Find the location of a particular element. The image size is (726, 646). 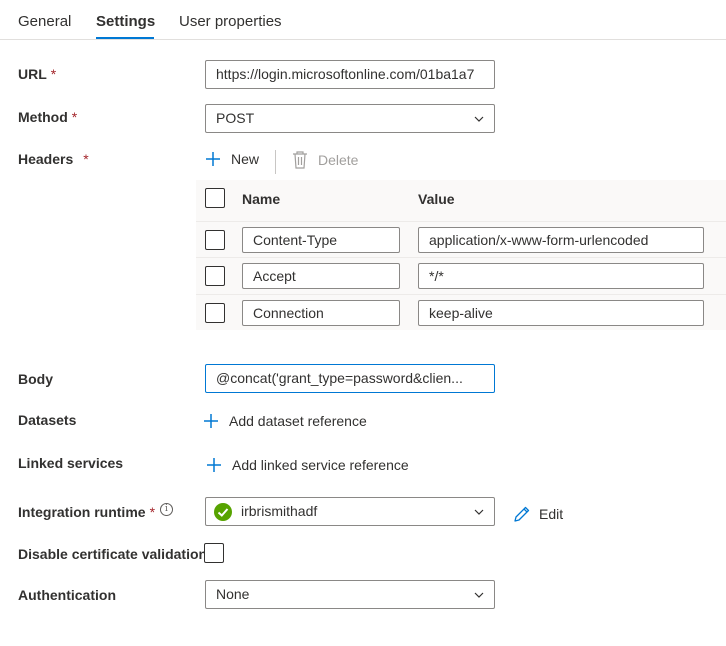

column-header-value: Value is located at coordinates (436, 199).